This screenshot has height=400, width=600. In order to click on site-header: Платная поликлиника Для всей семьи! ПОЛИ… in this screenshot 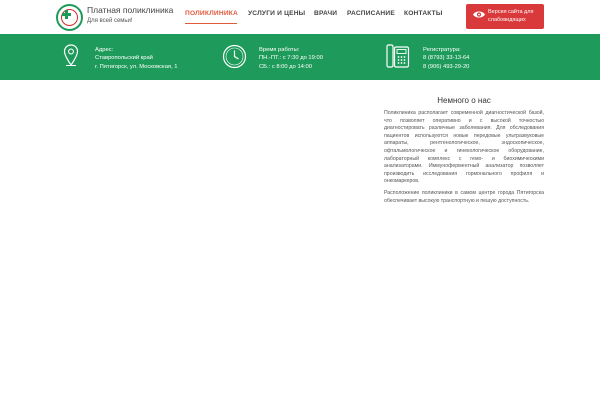, I will do `click(300, 17)`.